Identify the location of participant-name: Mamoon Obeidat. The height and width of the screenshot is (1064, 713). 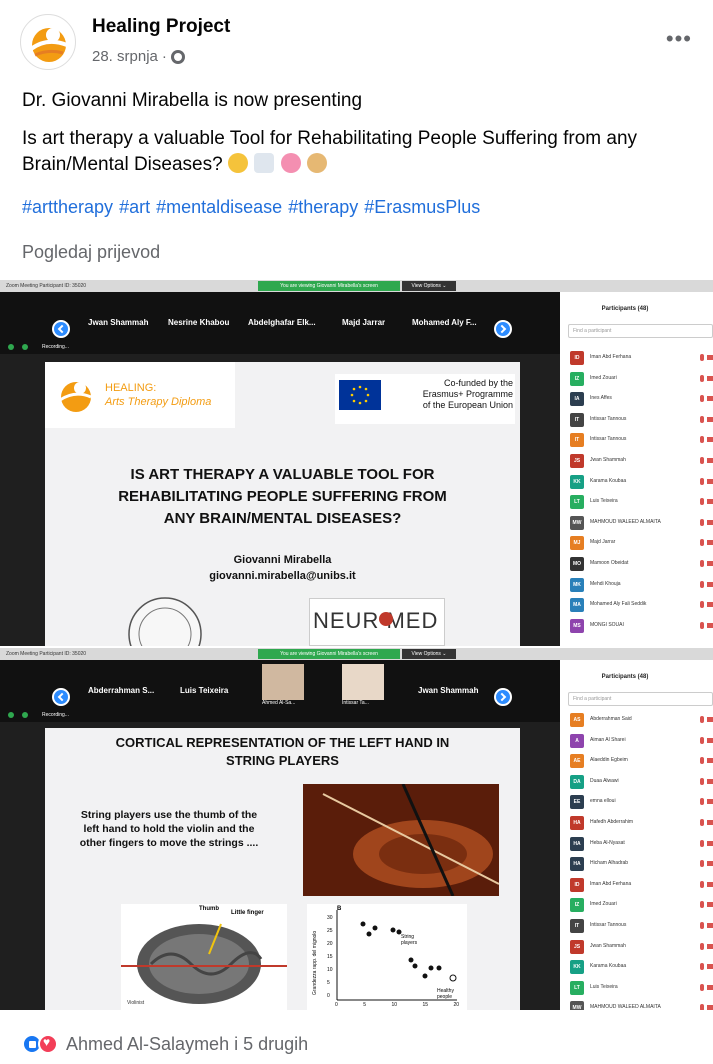
(609, 563).